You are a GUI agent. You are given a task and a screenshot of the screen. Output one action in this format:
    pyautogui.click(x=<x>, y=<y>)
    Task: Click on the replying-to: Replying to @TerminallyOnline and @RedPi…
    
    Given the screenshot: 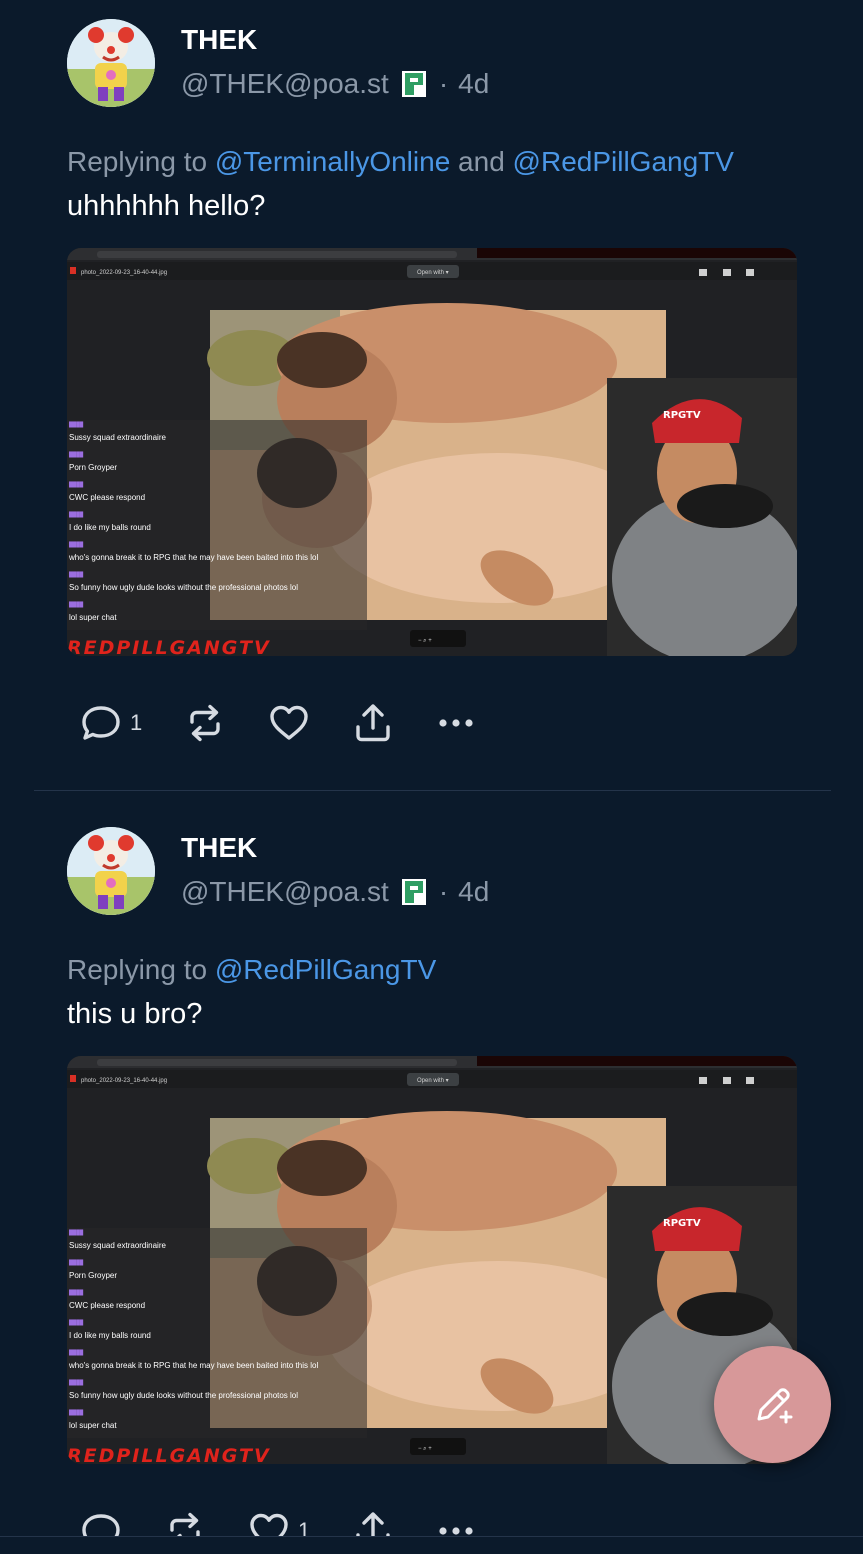 What is the action you would take?
    pyautogui.click(x=400, y=162)
    